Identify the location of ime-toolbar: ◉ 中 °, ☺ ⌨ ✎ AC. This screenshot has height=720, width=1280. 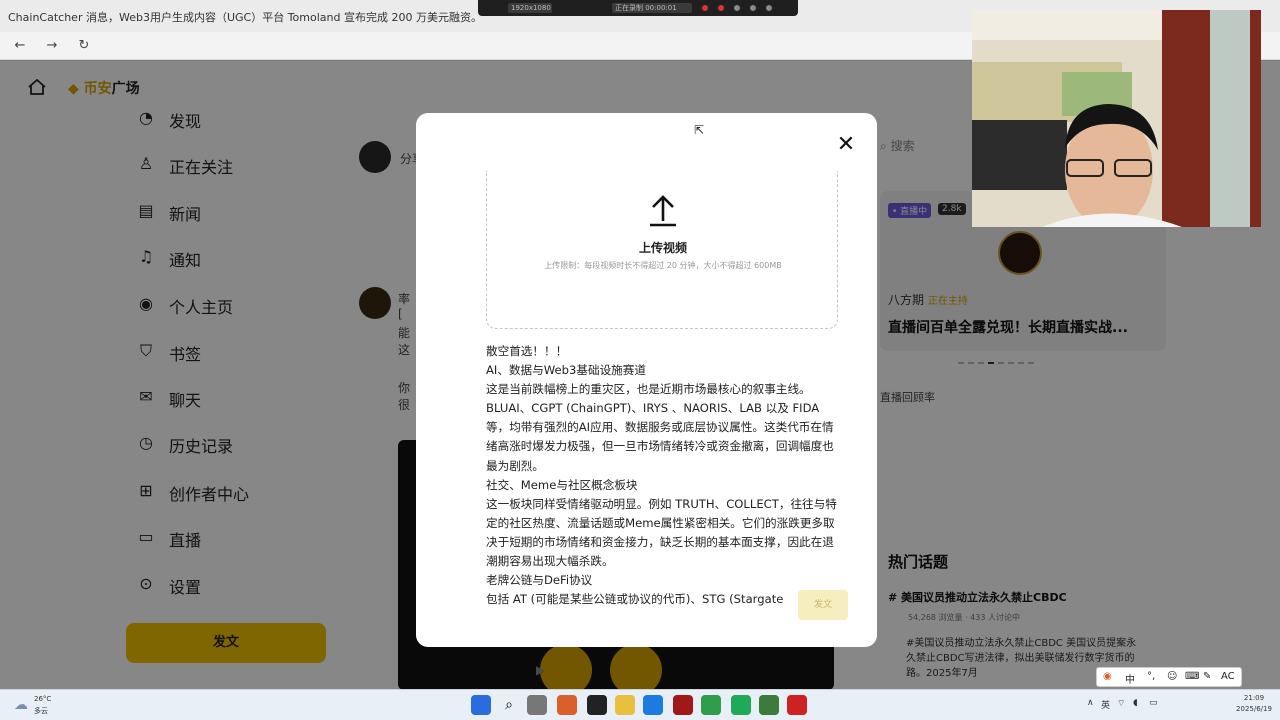
(1169, 677).